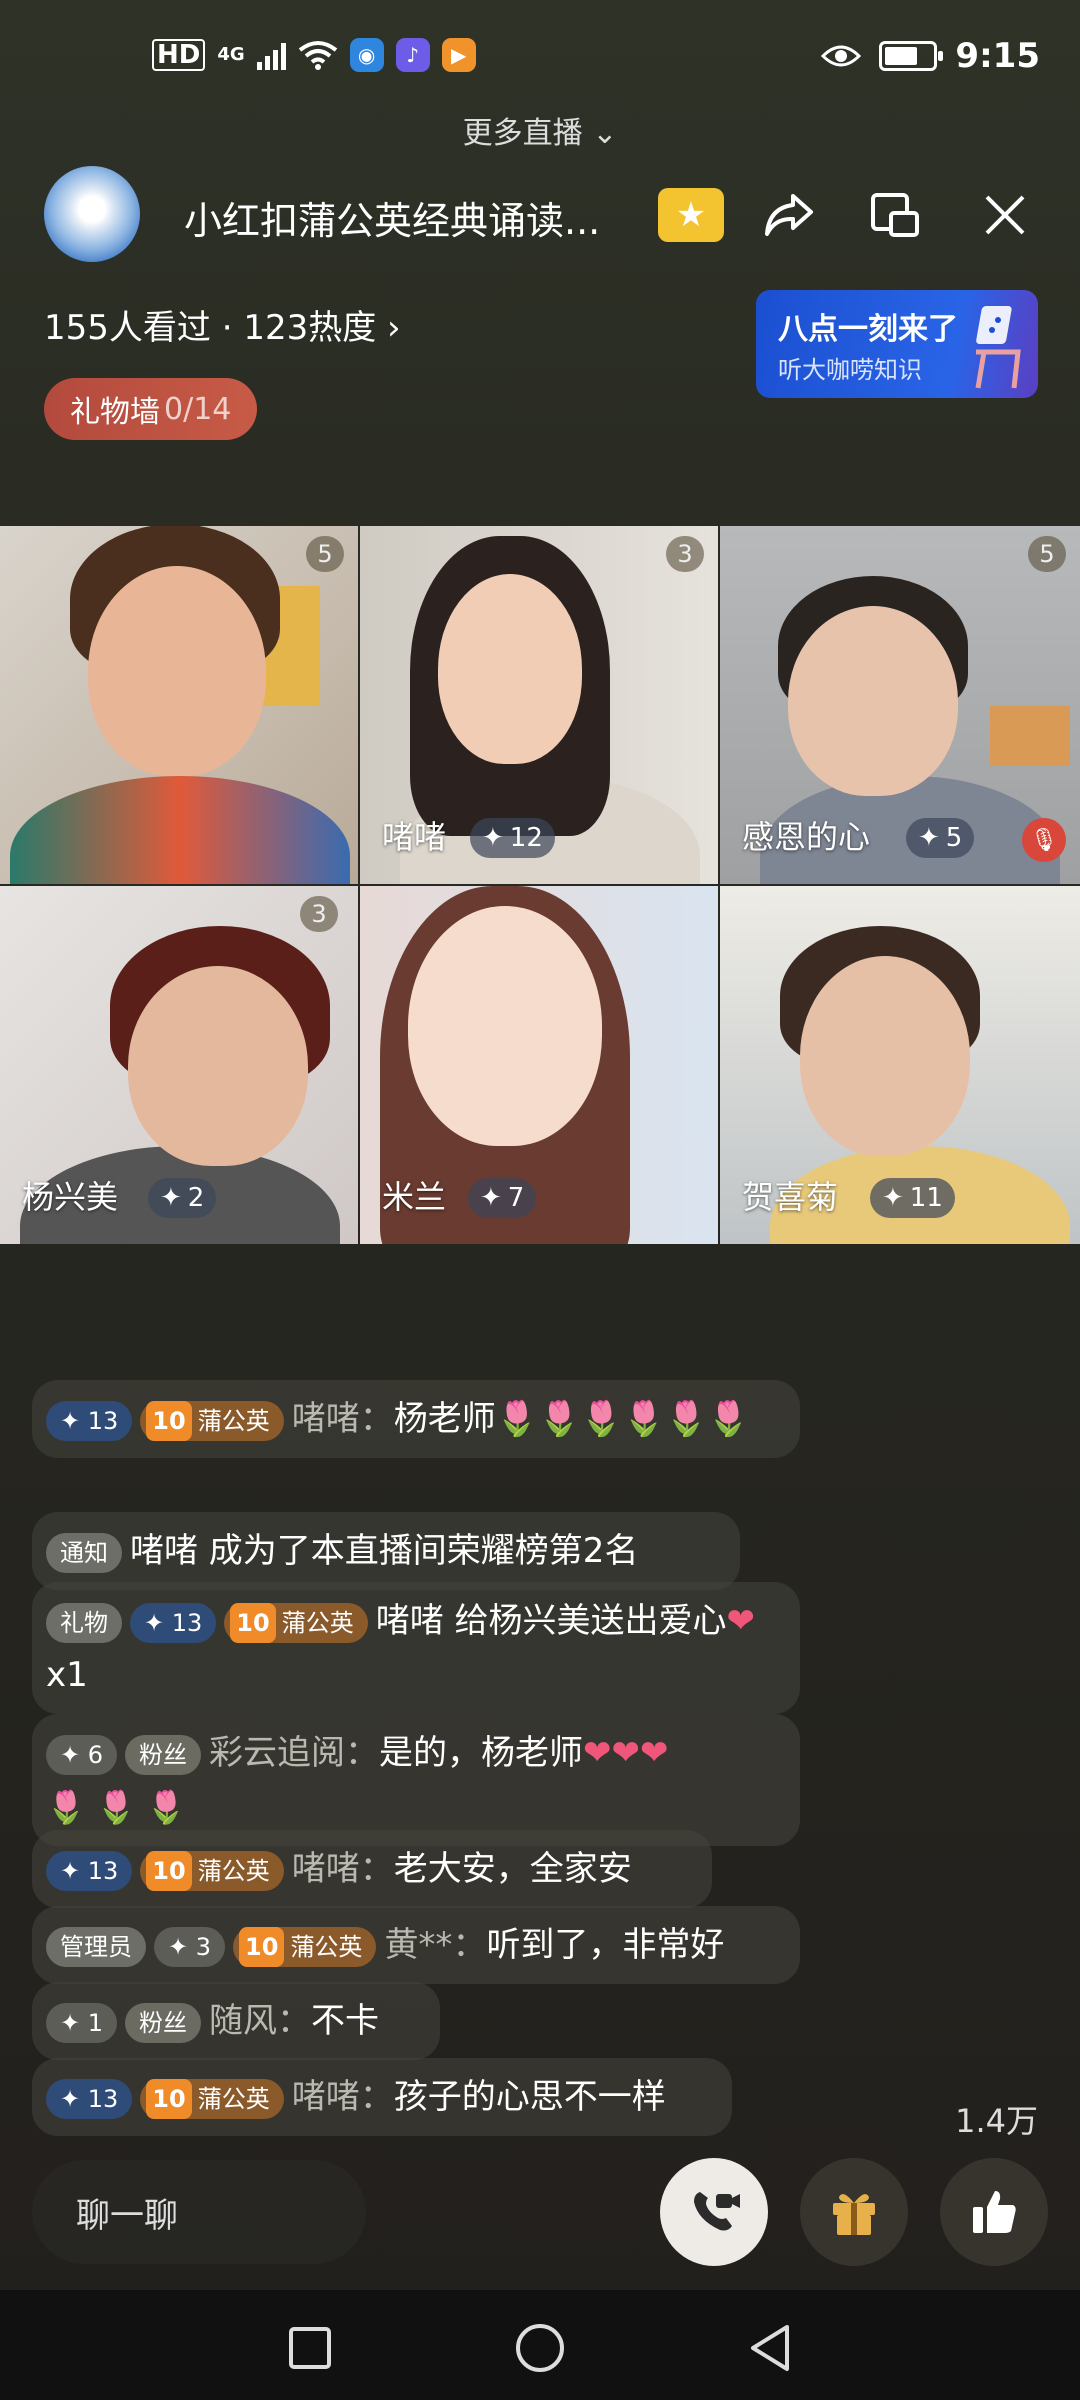  What do you see at coordinates (481, 1753) in the screenshot?
I see `chat-text: 是的，杨老师` at bounding box center [481, 1753].